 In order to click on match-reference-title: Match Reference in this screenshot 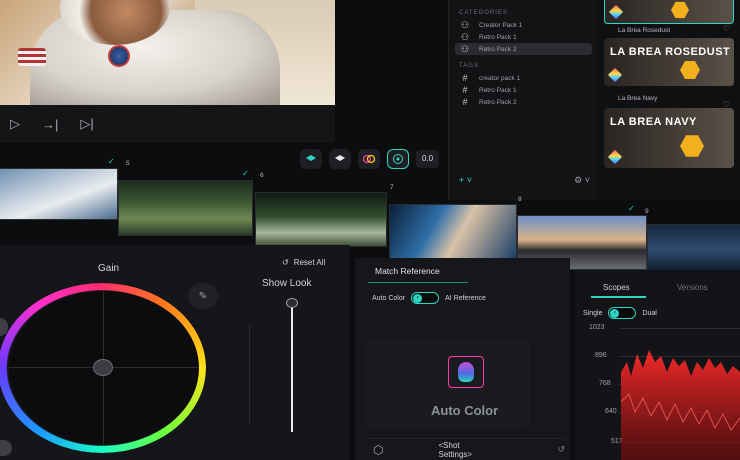, I will do `click(407, 271)`.